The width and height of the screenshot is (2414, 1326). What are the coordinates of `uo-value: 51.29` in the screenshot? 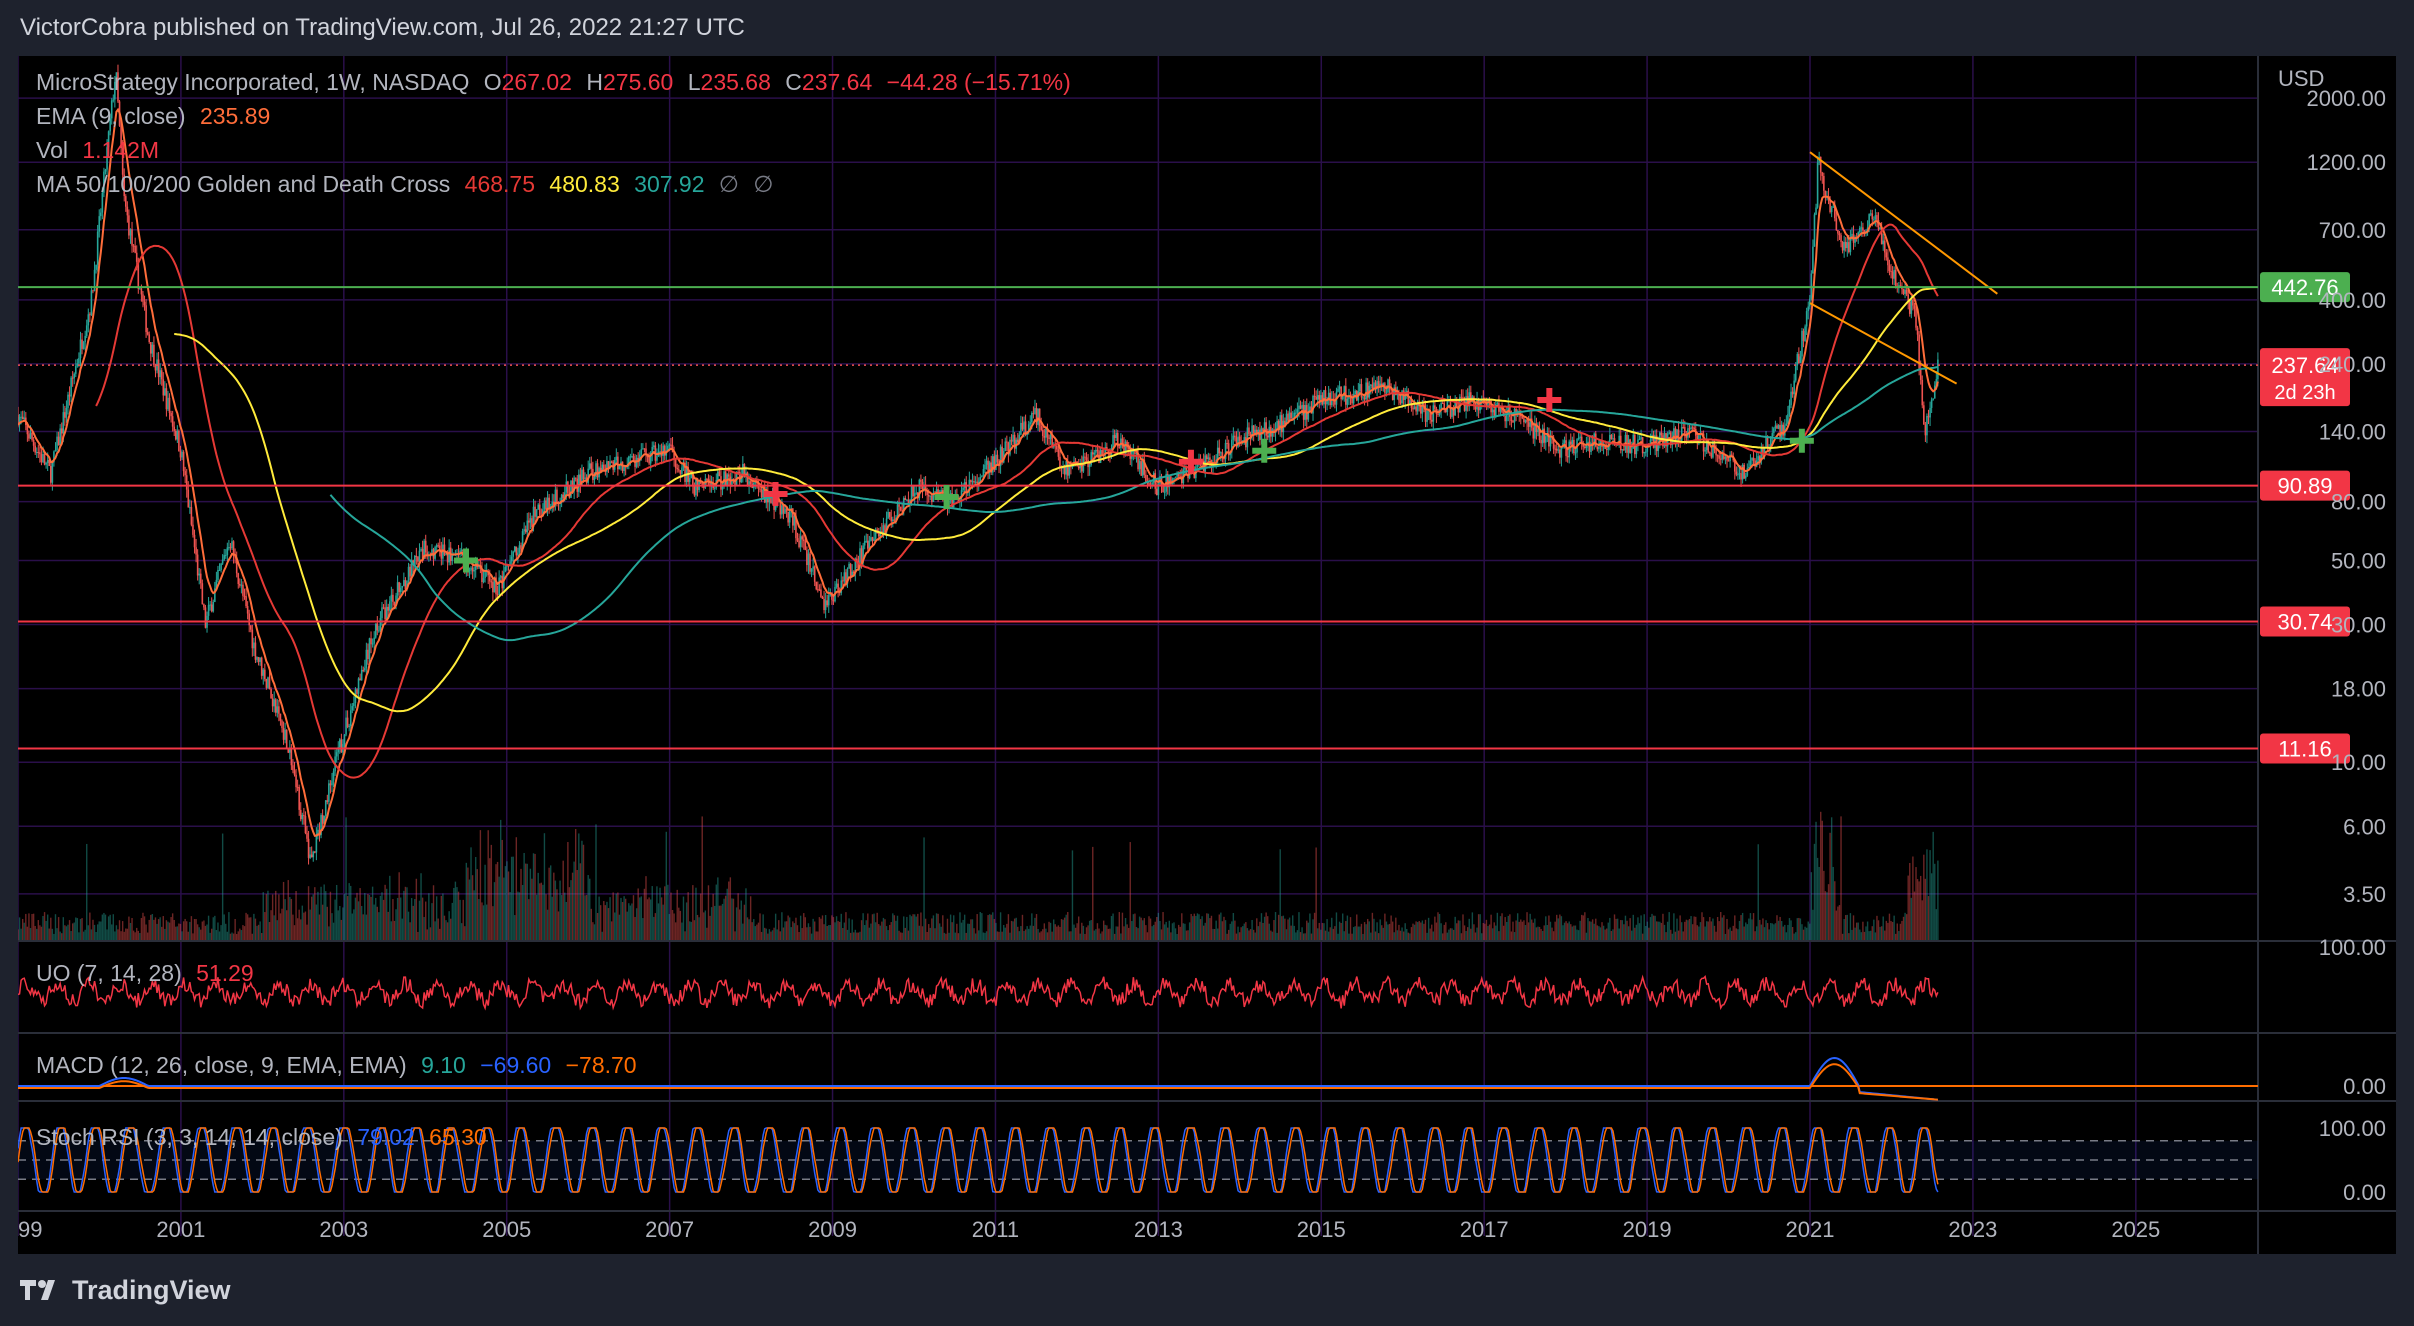 It's located at (225, 973).